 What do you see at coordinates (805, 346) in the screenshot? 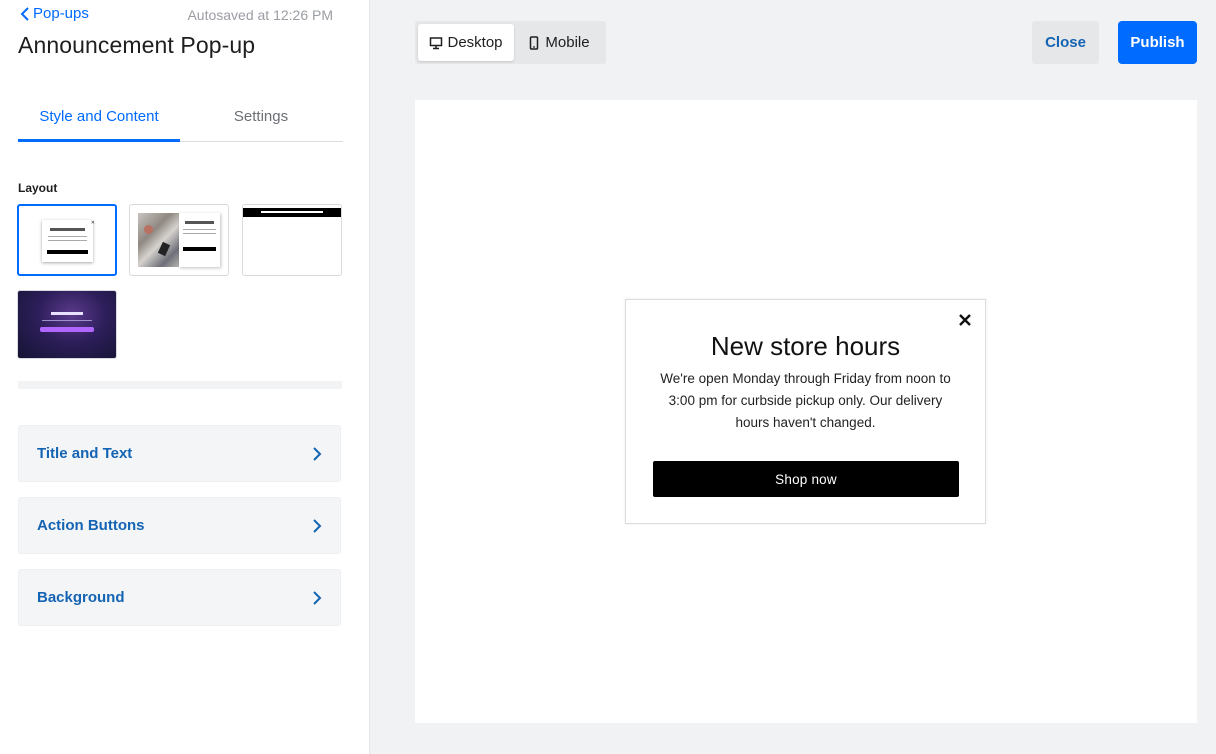
I see `popup-title: New store hours` at bounding box center [805, 346].